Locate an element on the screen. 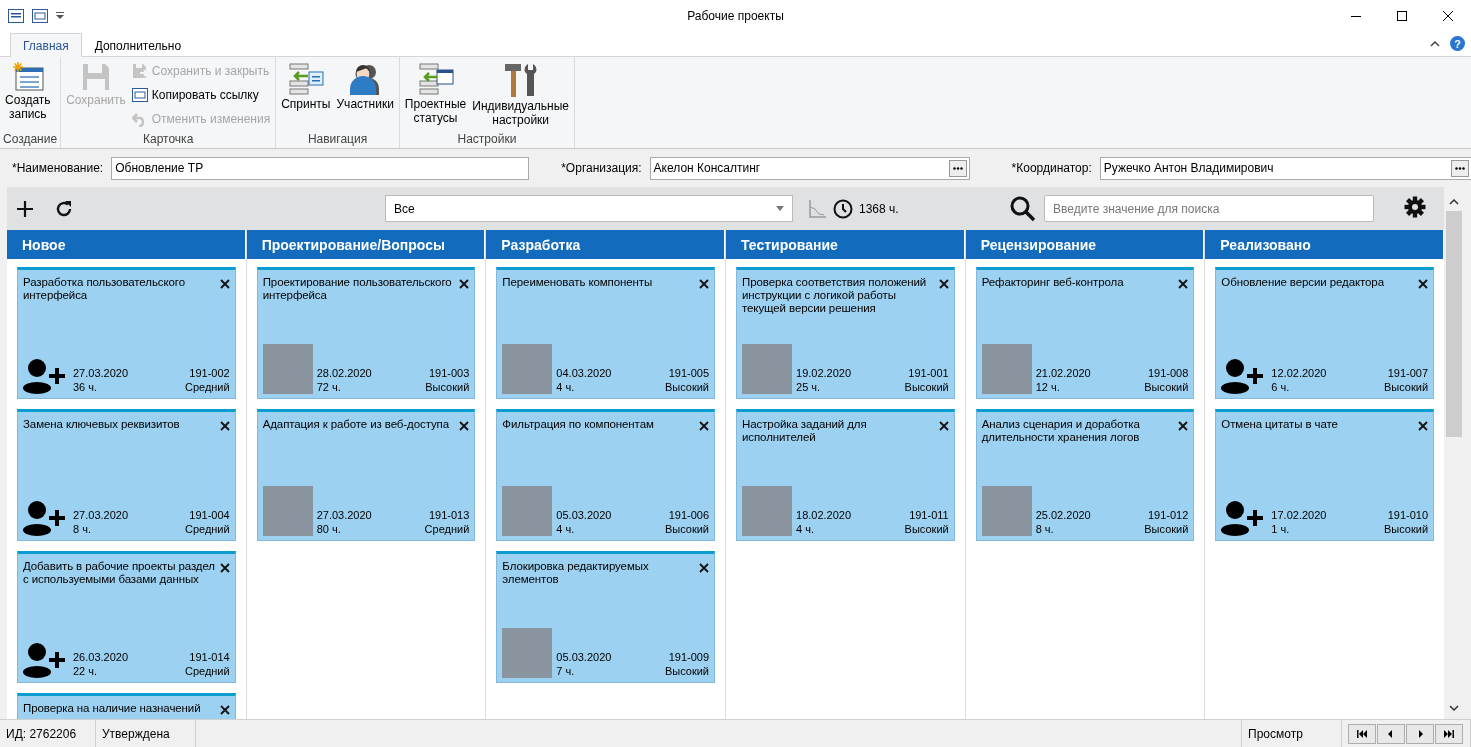  column-header: Новое is located at coordinates (126, 244).